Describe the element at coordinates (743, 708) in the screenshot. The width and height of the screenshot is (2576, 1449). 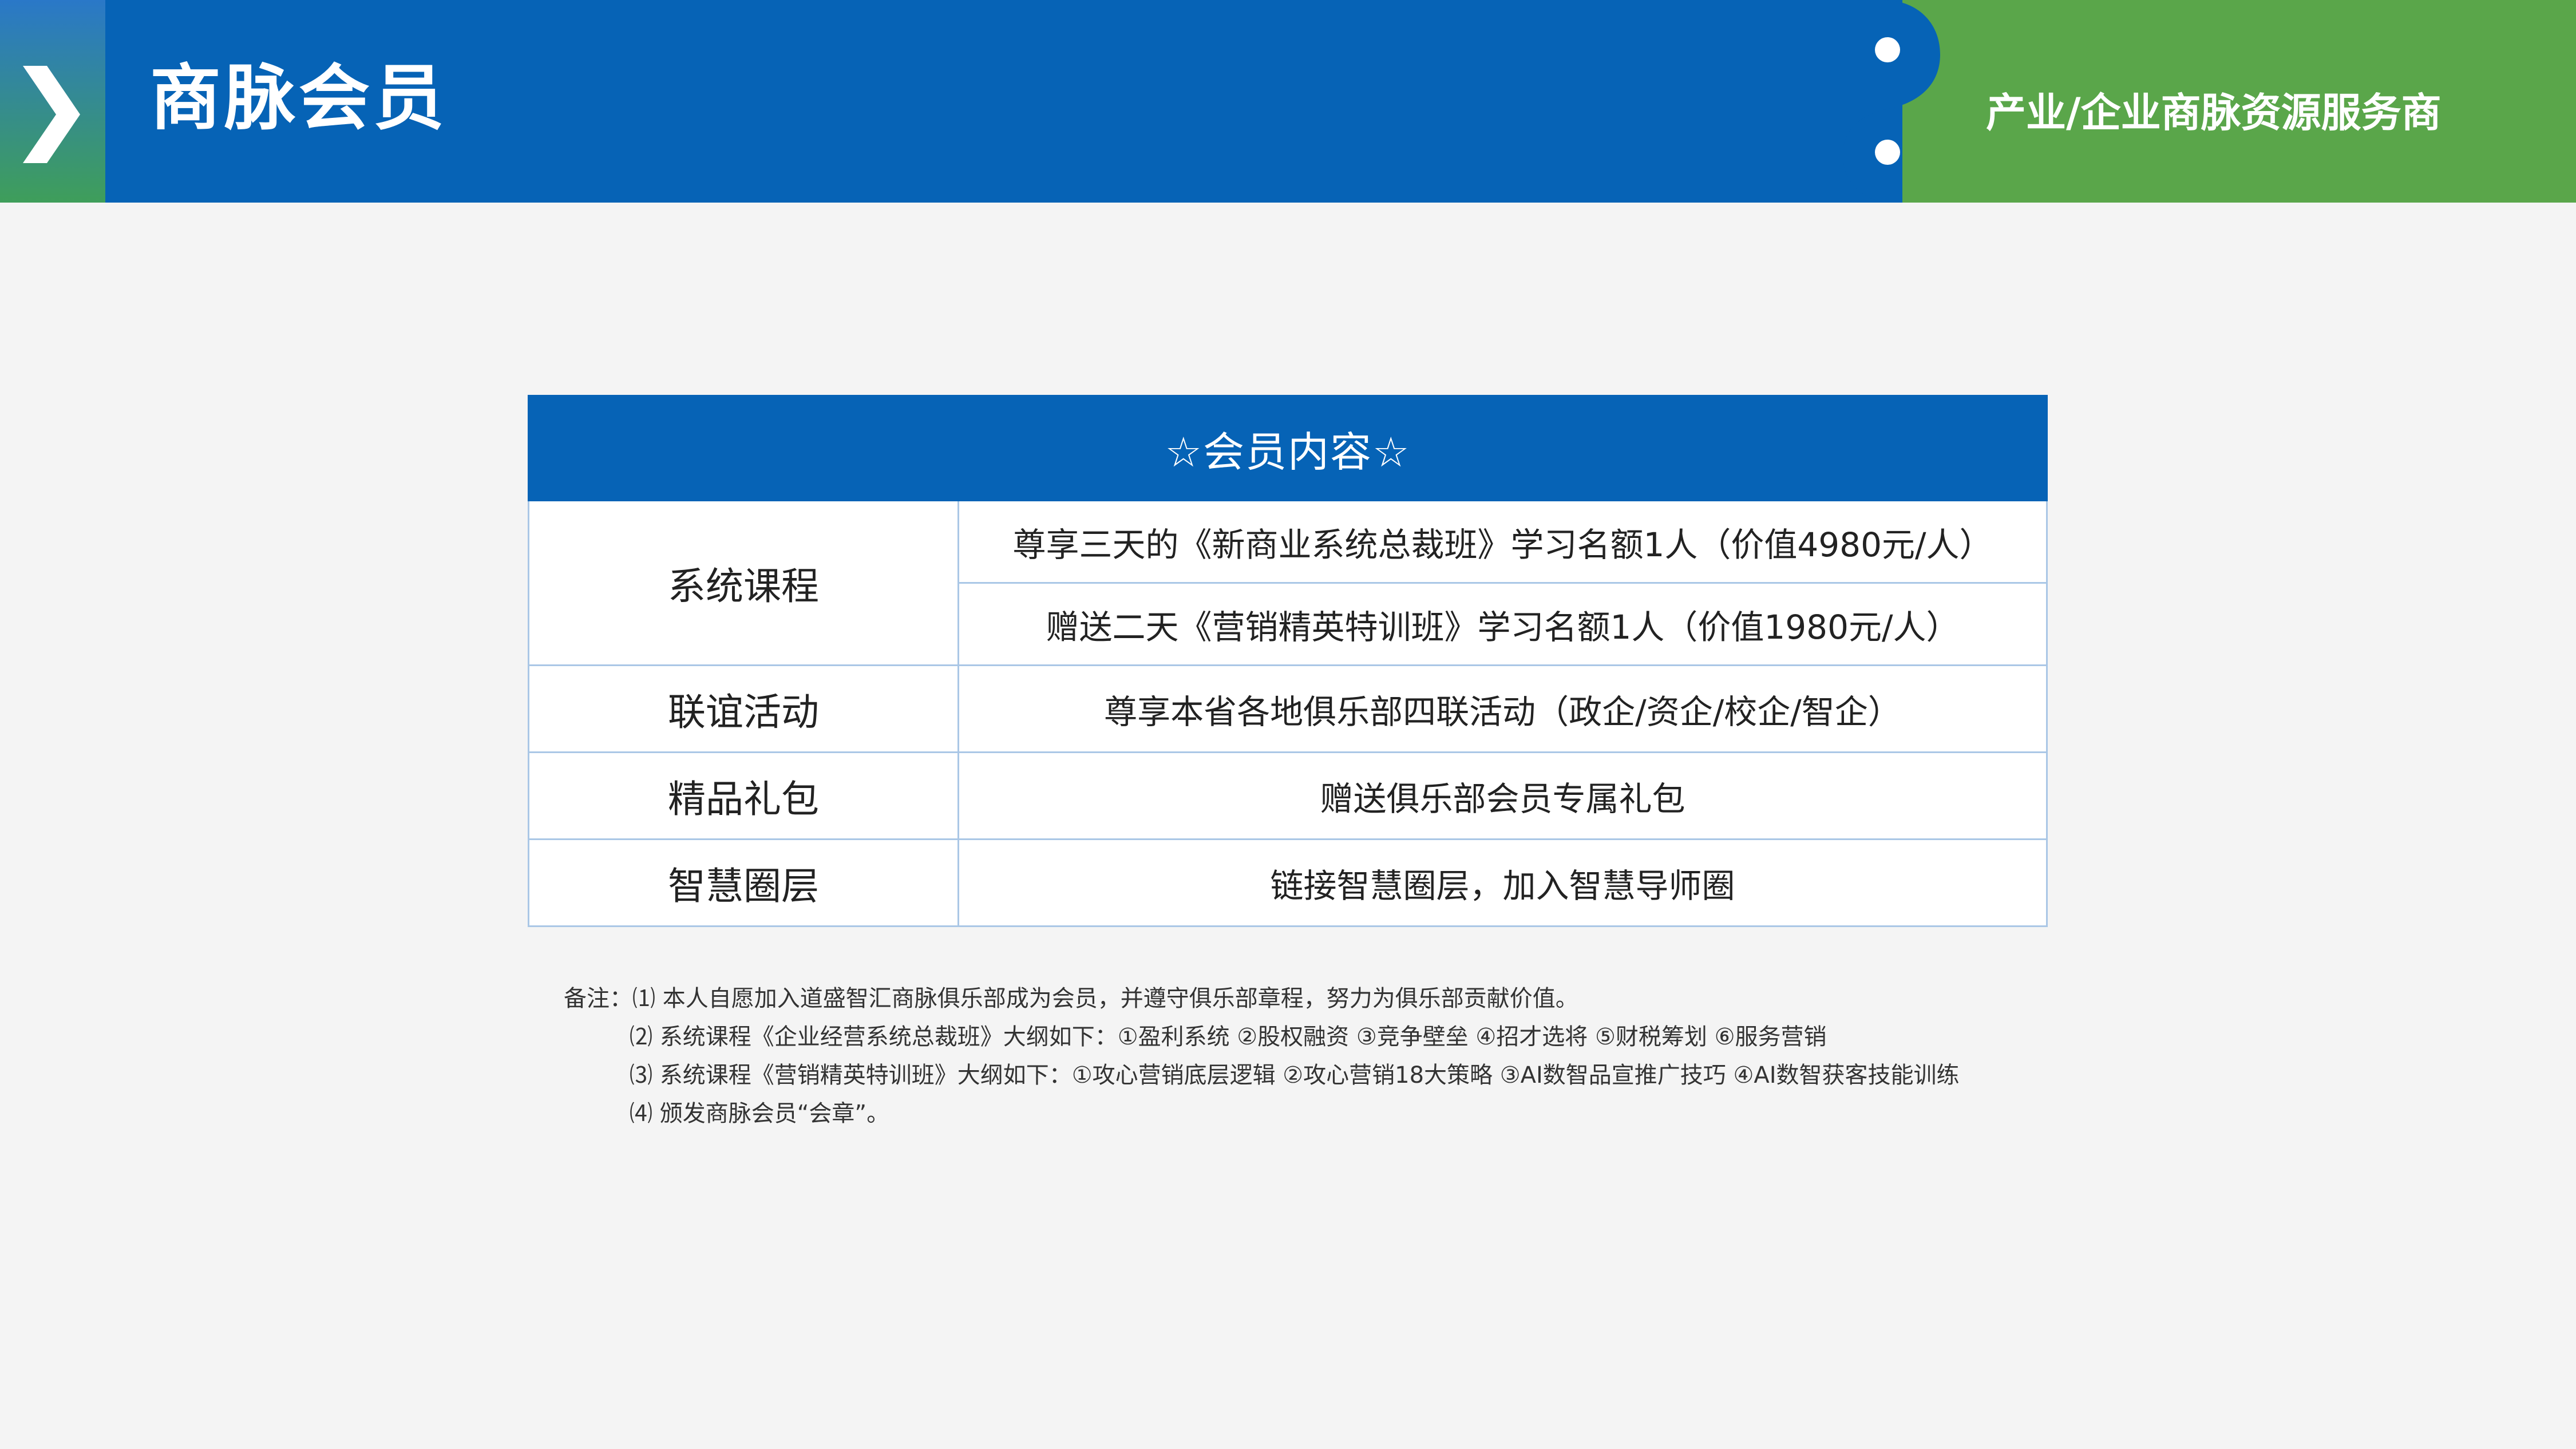
I see `category-cell: 联谊活动` at that location.